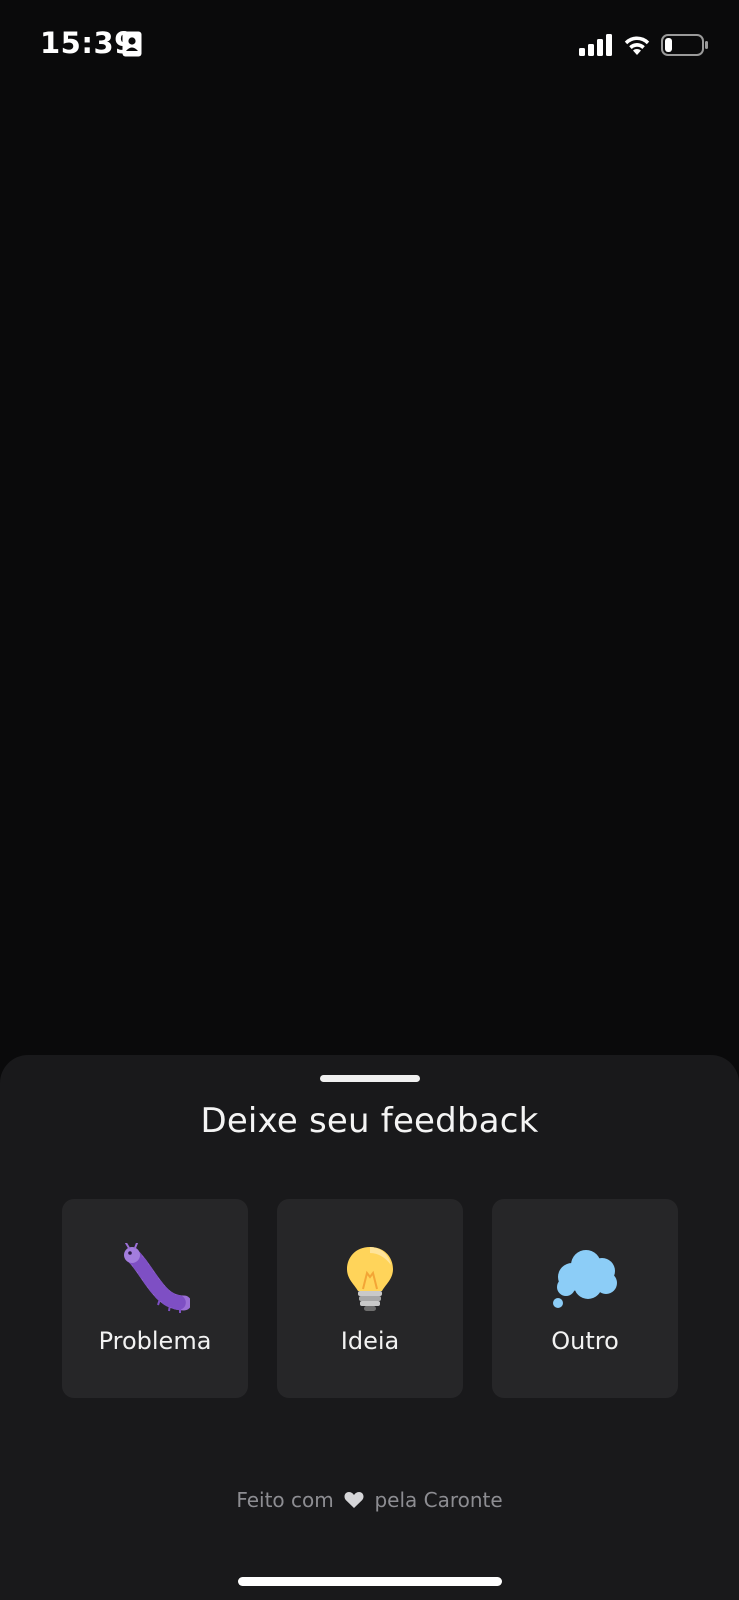 This screenshot has height=1600, width=739. I want to click on contact-card-icon, so click(132, 44).